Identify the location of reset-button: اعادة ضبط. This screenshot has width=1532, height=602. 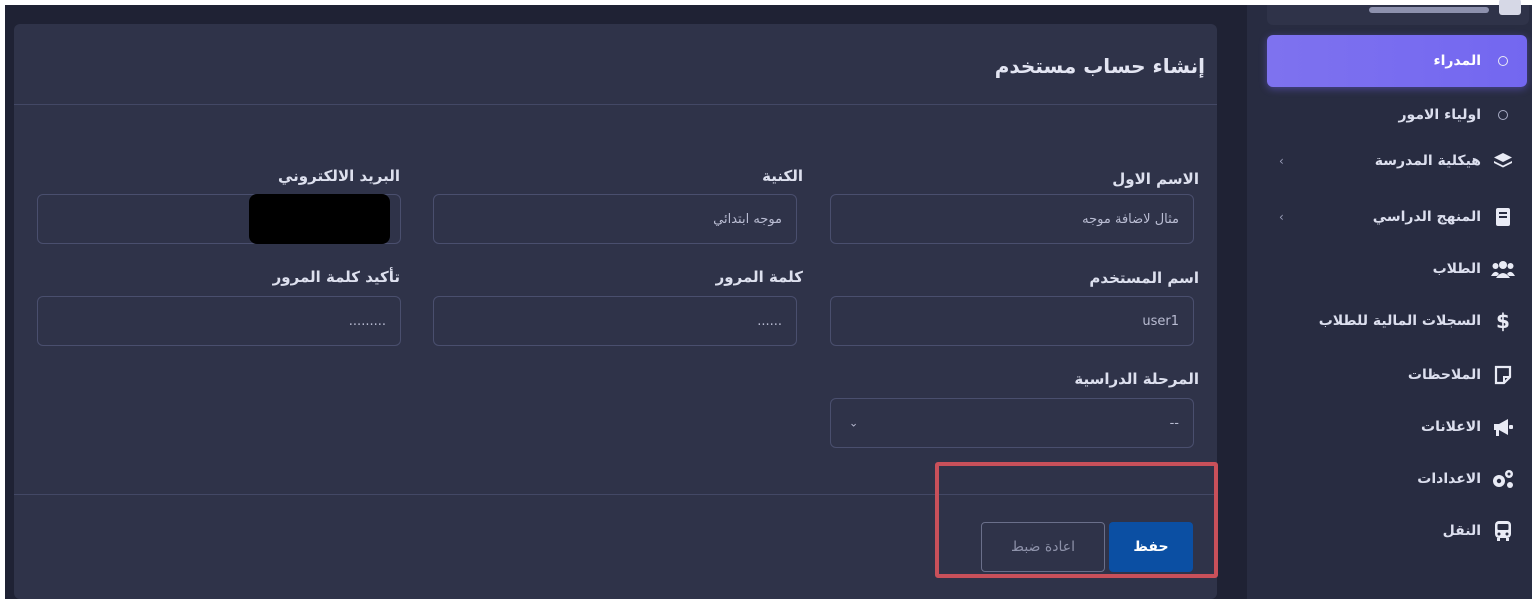
(1043, 547).